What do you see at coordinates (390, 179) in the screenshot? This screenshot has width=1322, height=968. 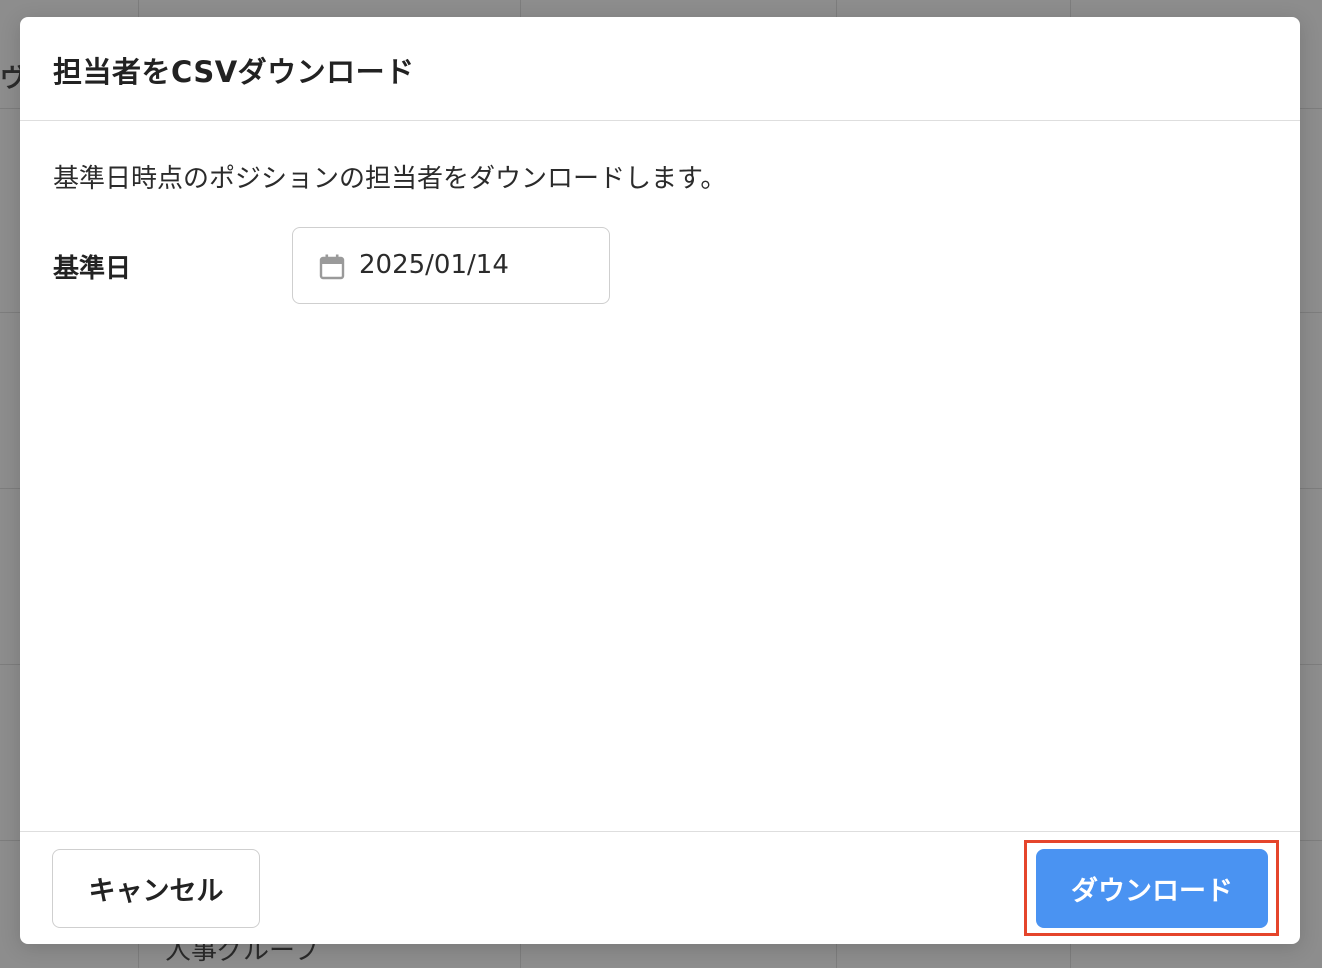 I see `dialog-description: 基準日時点のポジションの担当者をダウンロードします。` at bounding box center [390, 179].